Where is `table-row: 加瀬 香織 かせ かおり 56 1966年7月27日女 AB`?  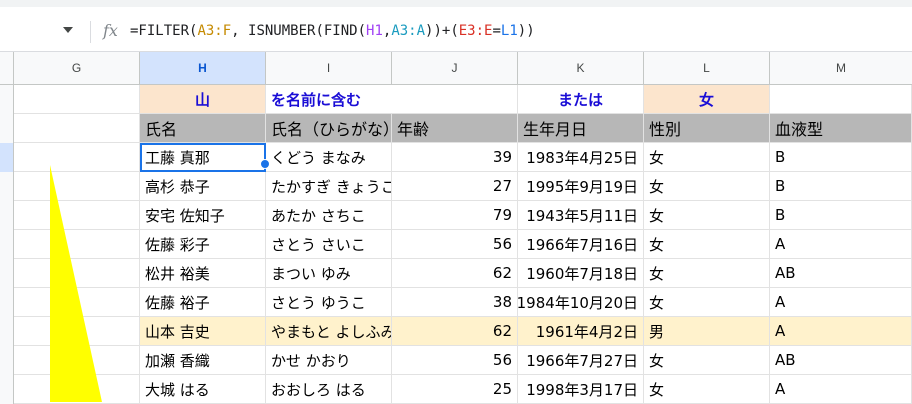
table-row: 加瀬 香織 かせ かおり 56 1966年7月27日女 AB is located at coordinates (456, 360).